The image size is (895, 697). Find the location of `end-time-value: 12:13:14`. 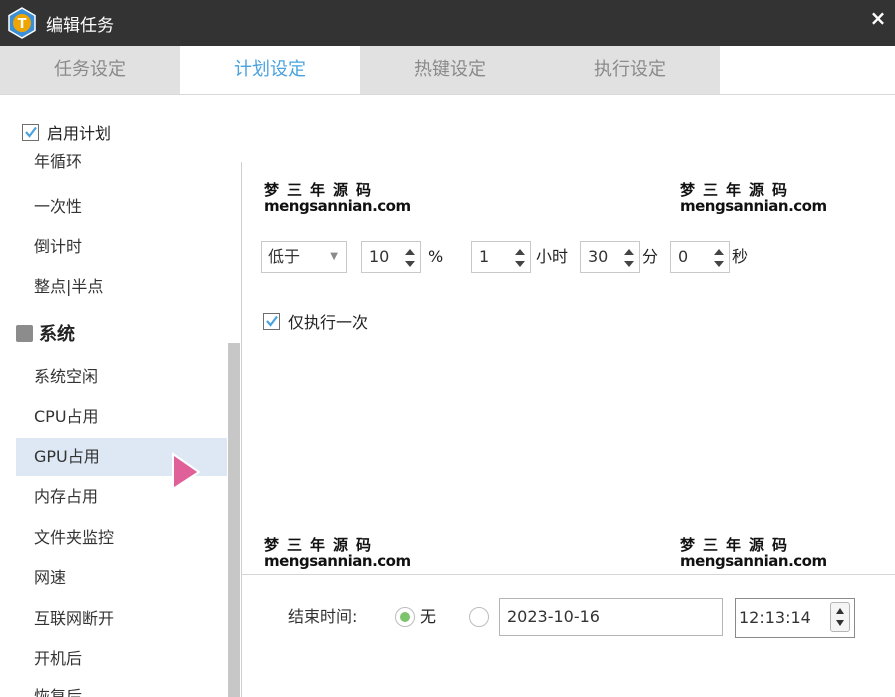

end-time-value: 12:13:14 is located at coordinates (775, 617).